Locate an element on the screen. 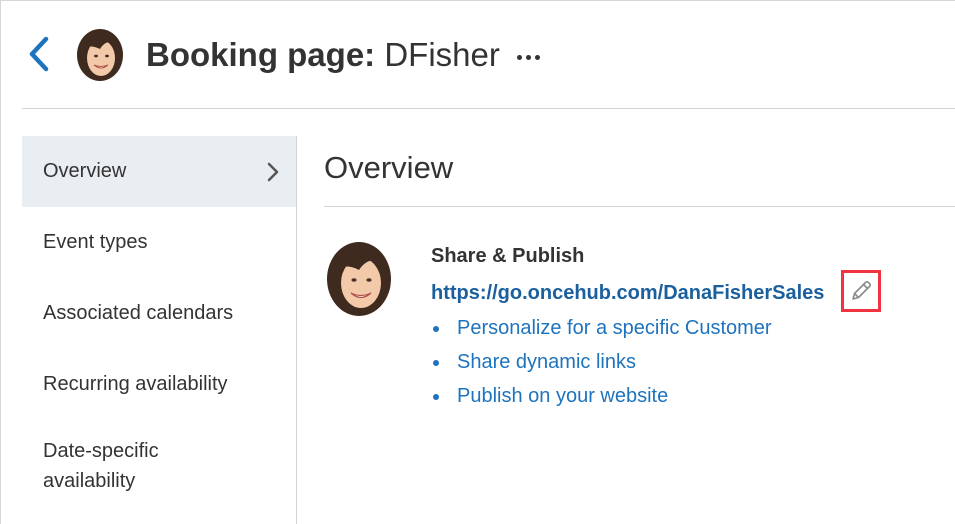 The width and height of the screenshot is (955, 524). content-divider is located at coordinates (639, 206).